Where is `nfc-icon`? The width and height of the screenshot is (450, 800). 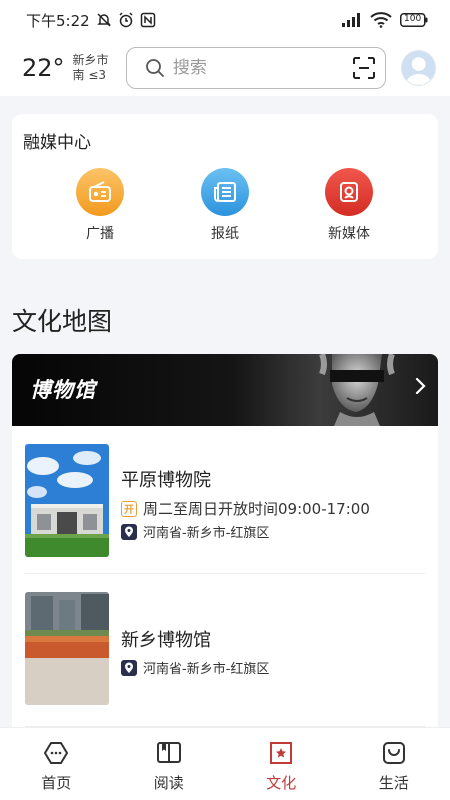
nfc-icon is located at coordinates (148, 20).